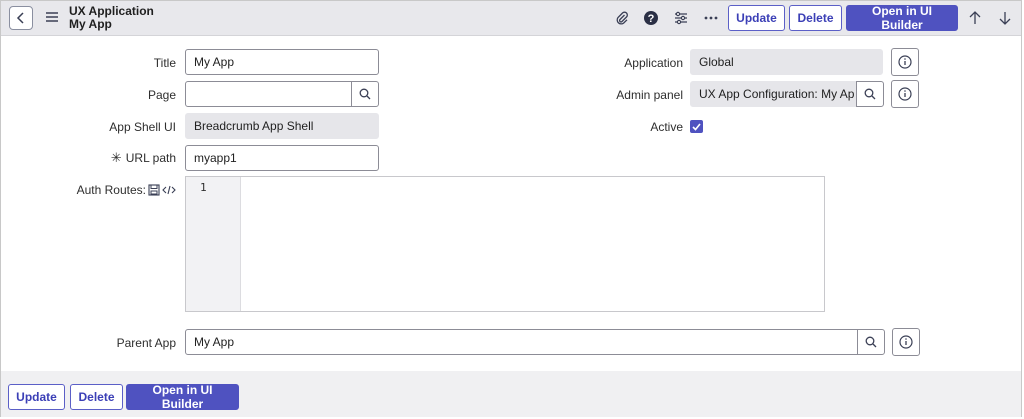 This screenshot has height=419, width=1024. Describe the element at coordinates (815, 18) in the screenshot. I see `header-delete-button: Delete` at that location.